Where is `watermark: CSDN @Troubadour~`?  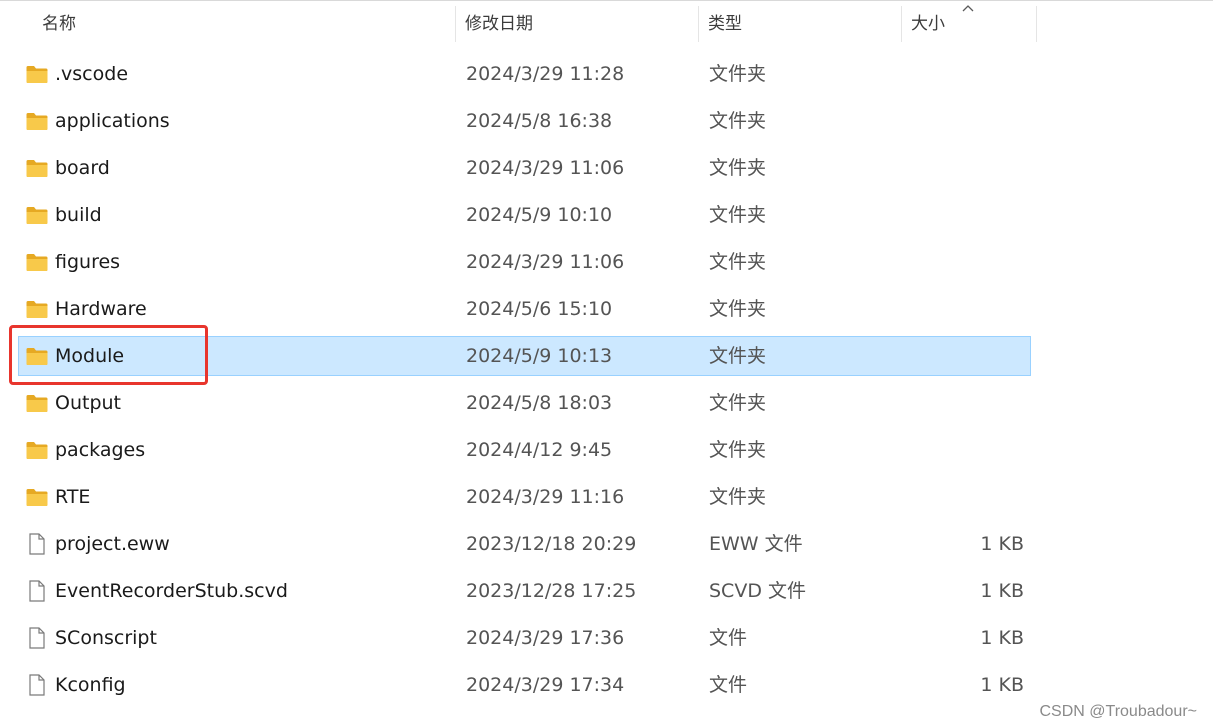 watermark: CSDN @Troubadour~ is located at coordinates (1118, 711).